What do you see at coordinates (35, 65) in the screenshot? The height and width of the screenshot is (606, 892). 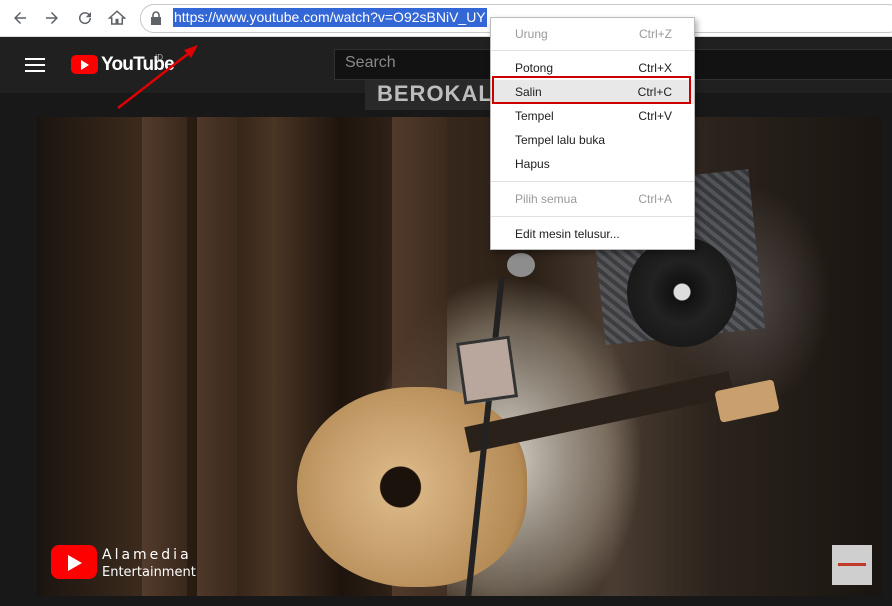 I see `menu-icon` at bounding box center [35, 65].